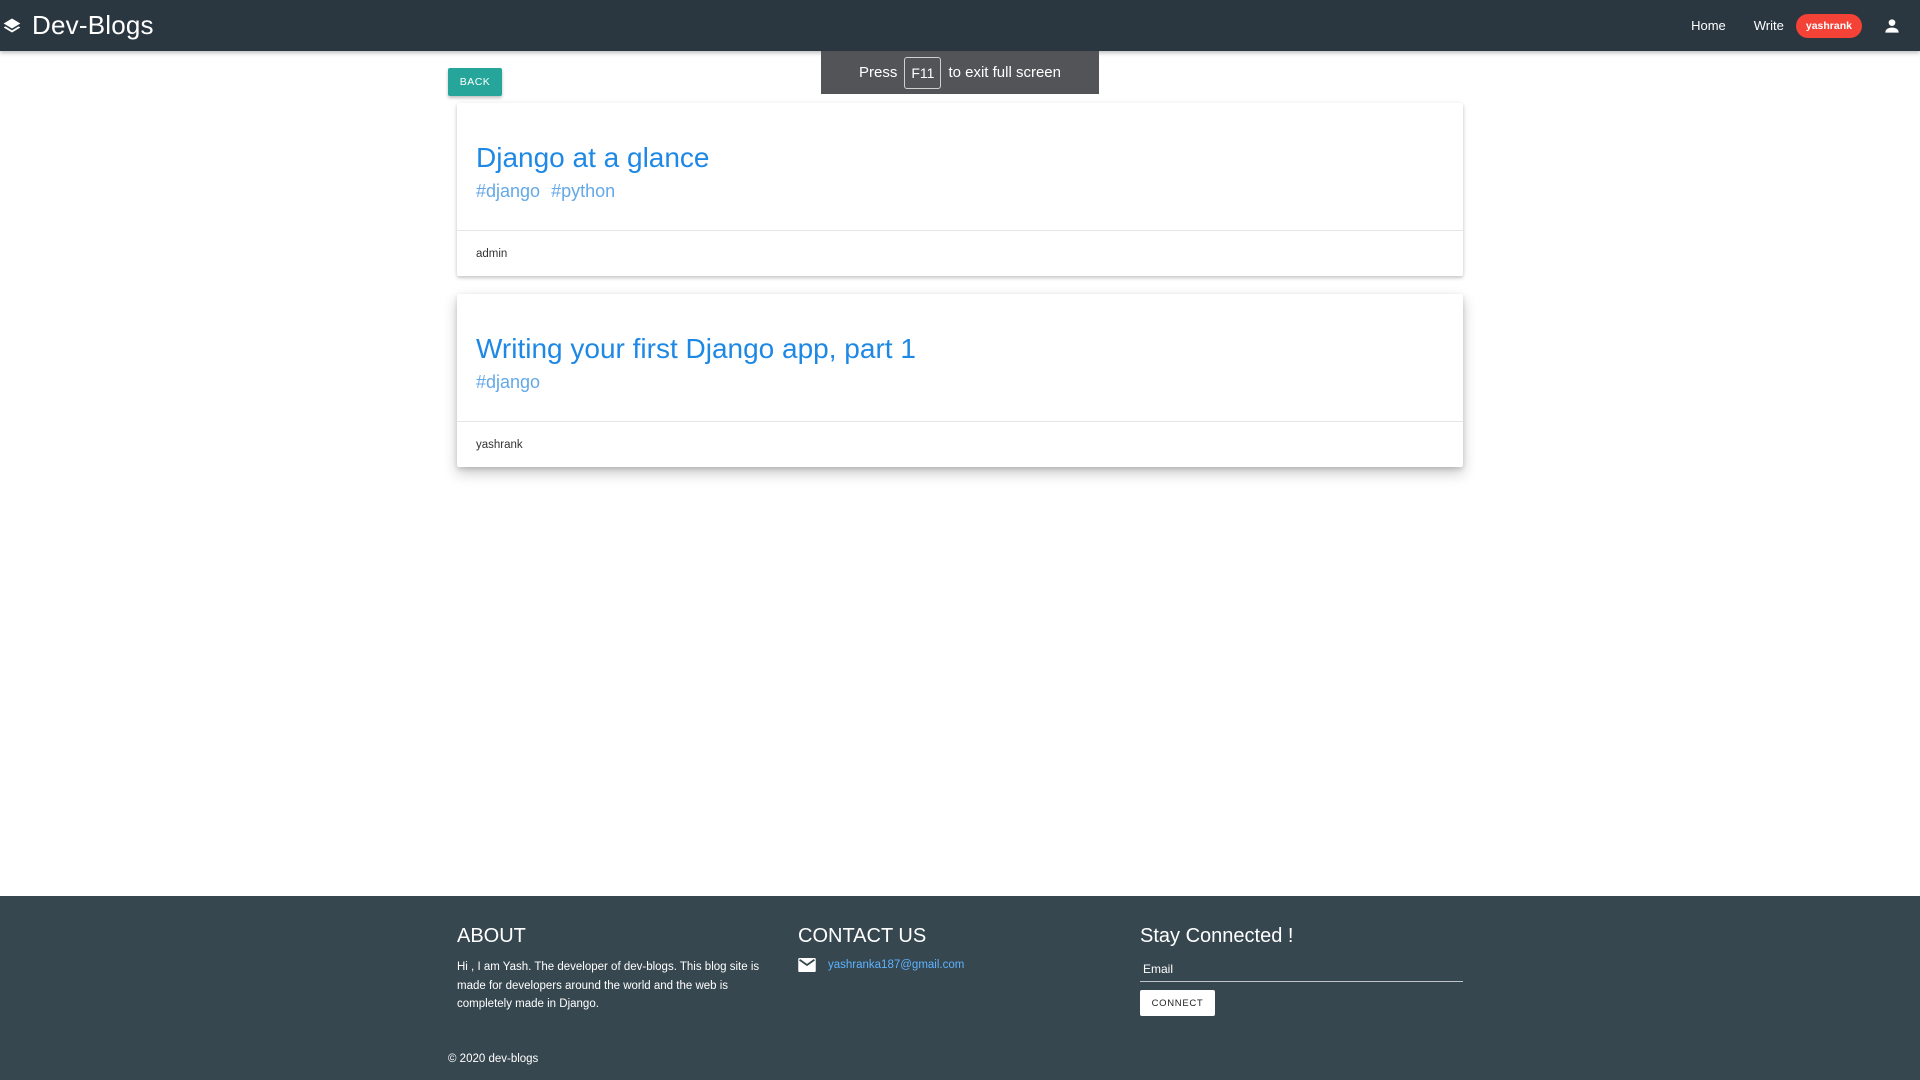 The height and width of the screenshot is (1080, 1920). I want to click on mail-icon, so click(807, 965).